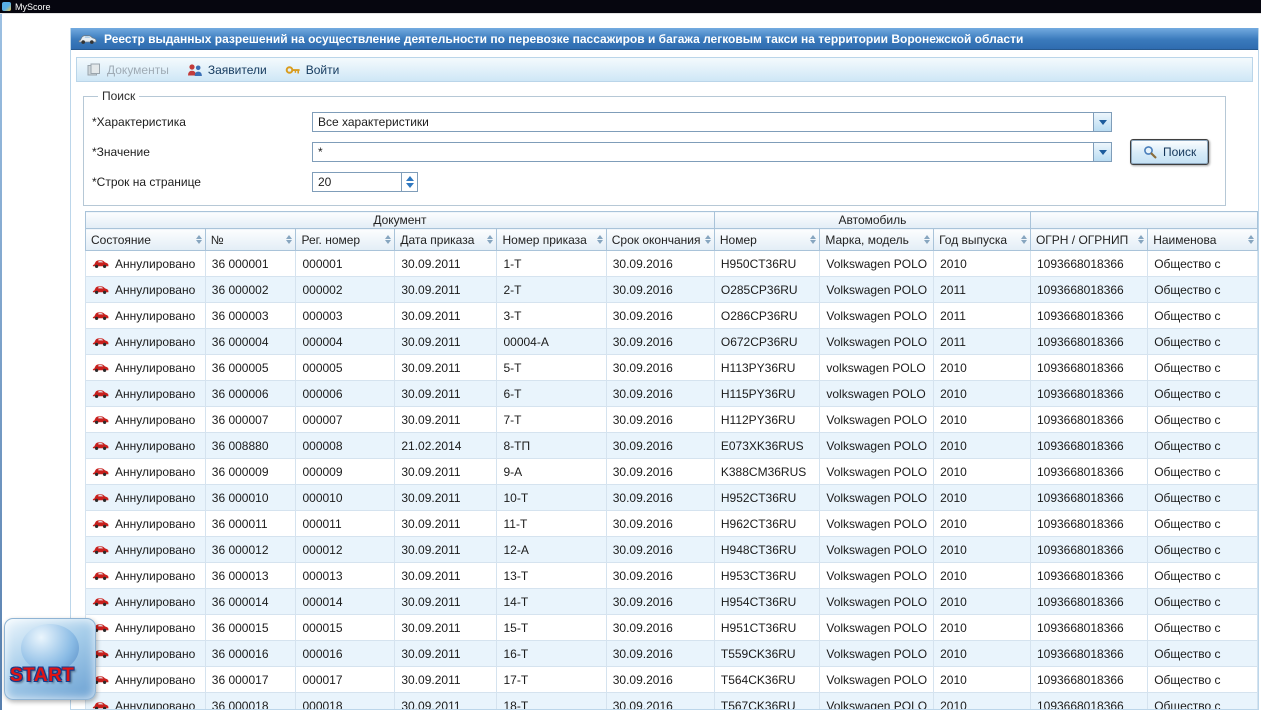 This screenshot has height=710, width=1261. Describe the element at coordinates (551, 393) in the screenshot. I see `table-cell: 6-Т` at that location.